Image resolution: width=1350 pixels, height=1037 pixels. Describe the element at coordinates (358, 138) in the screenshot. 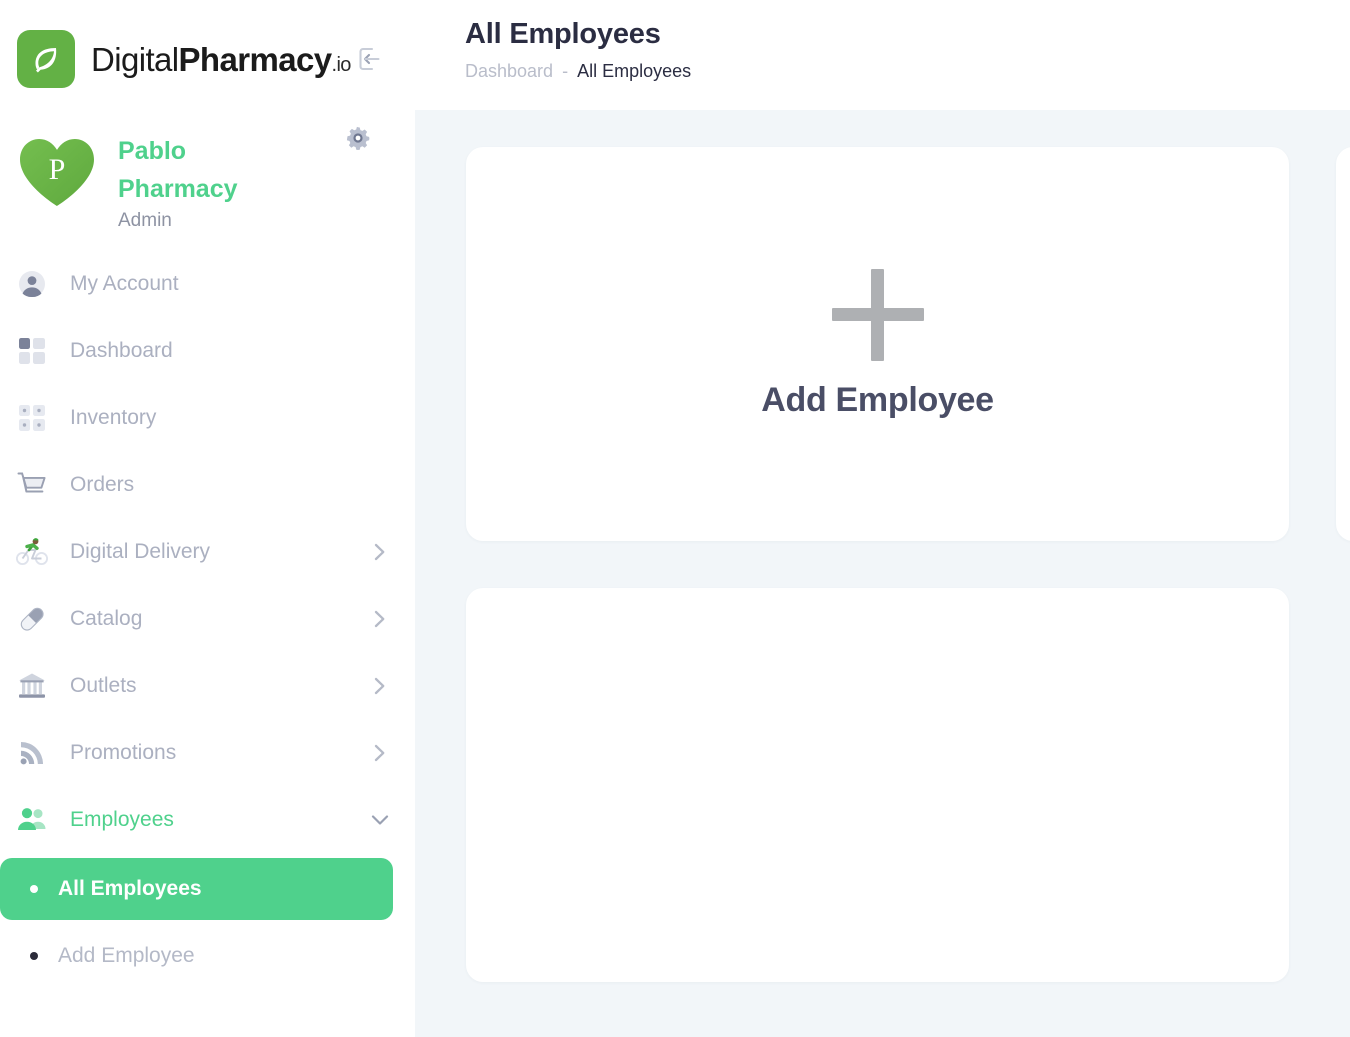

I see `gear-icon` at that location.